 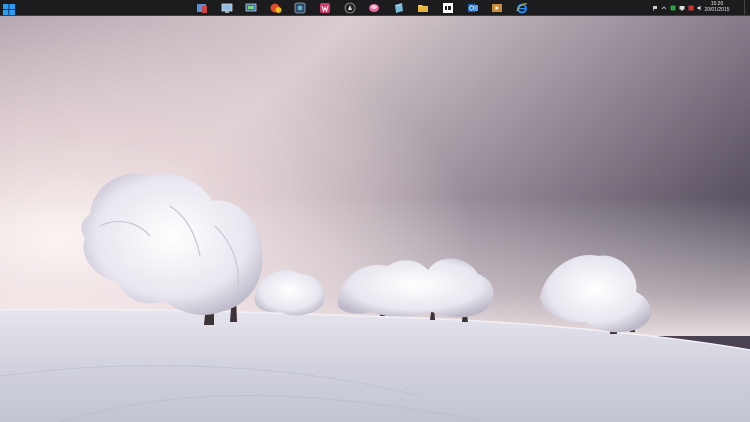 I want to click on show-desktop-button, so click(x=747, y=7).